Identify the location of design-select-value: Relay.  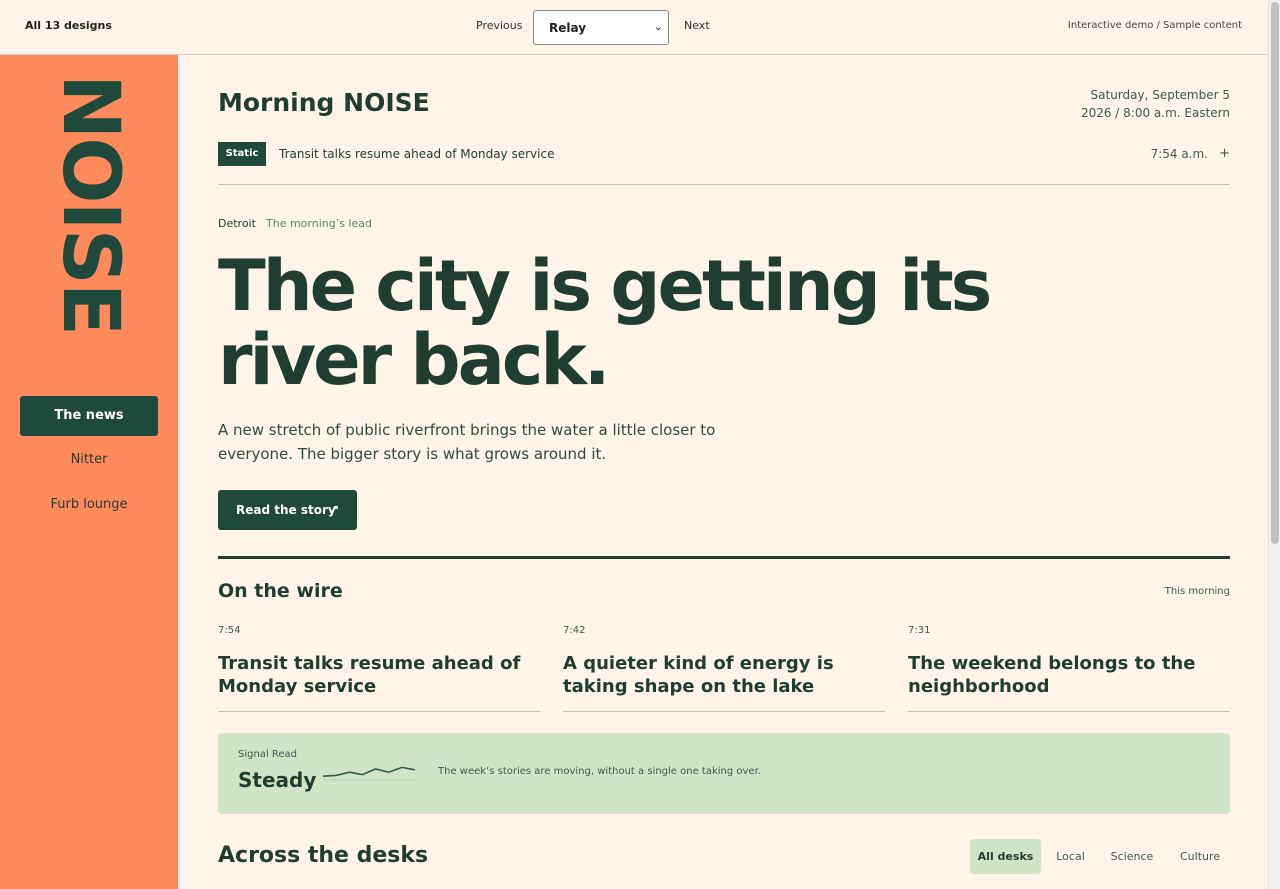
(568, 28).